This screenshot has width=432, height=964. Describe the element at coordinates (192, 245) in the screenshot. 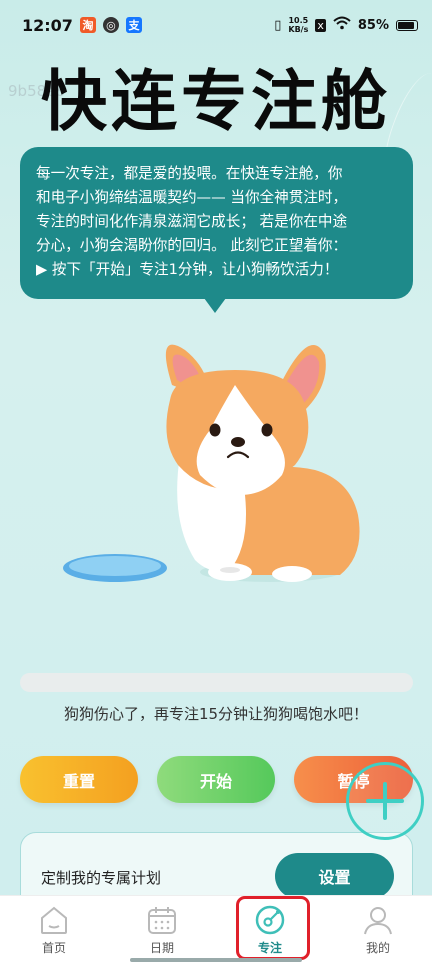

I see `bubble-line: 分心，小狗会渴盼你的回归。 此刻它正望着你：` at that location.